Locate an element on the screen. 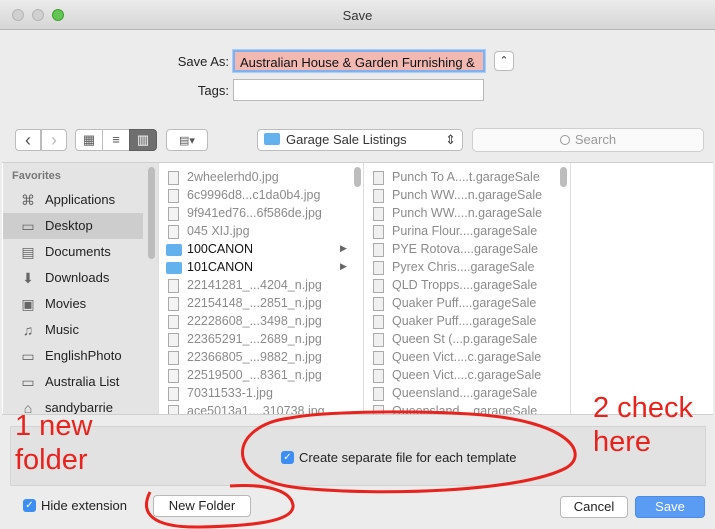 The width and height of the screenshot is (715, 529). annotation-scribbles is located at coordinates (361, 469).